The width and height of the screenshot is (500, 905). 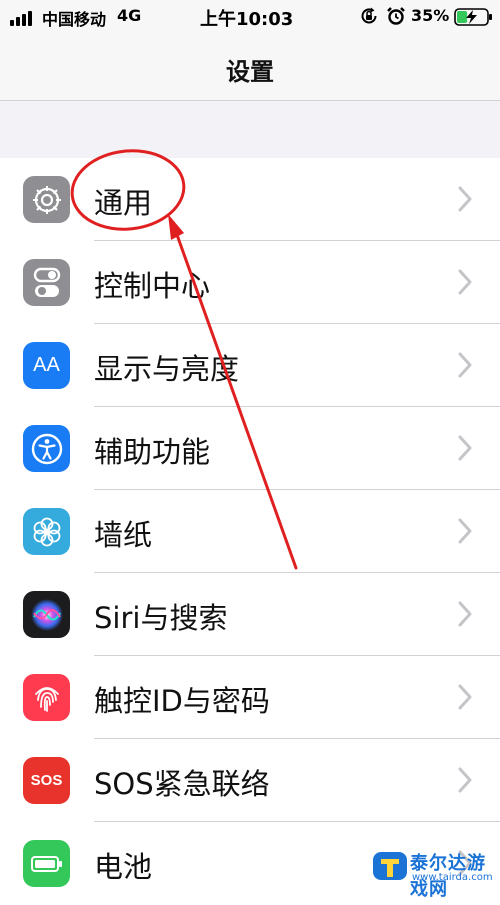 I want to click on settings-row-label: 电池, so click(x=123, y=867).